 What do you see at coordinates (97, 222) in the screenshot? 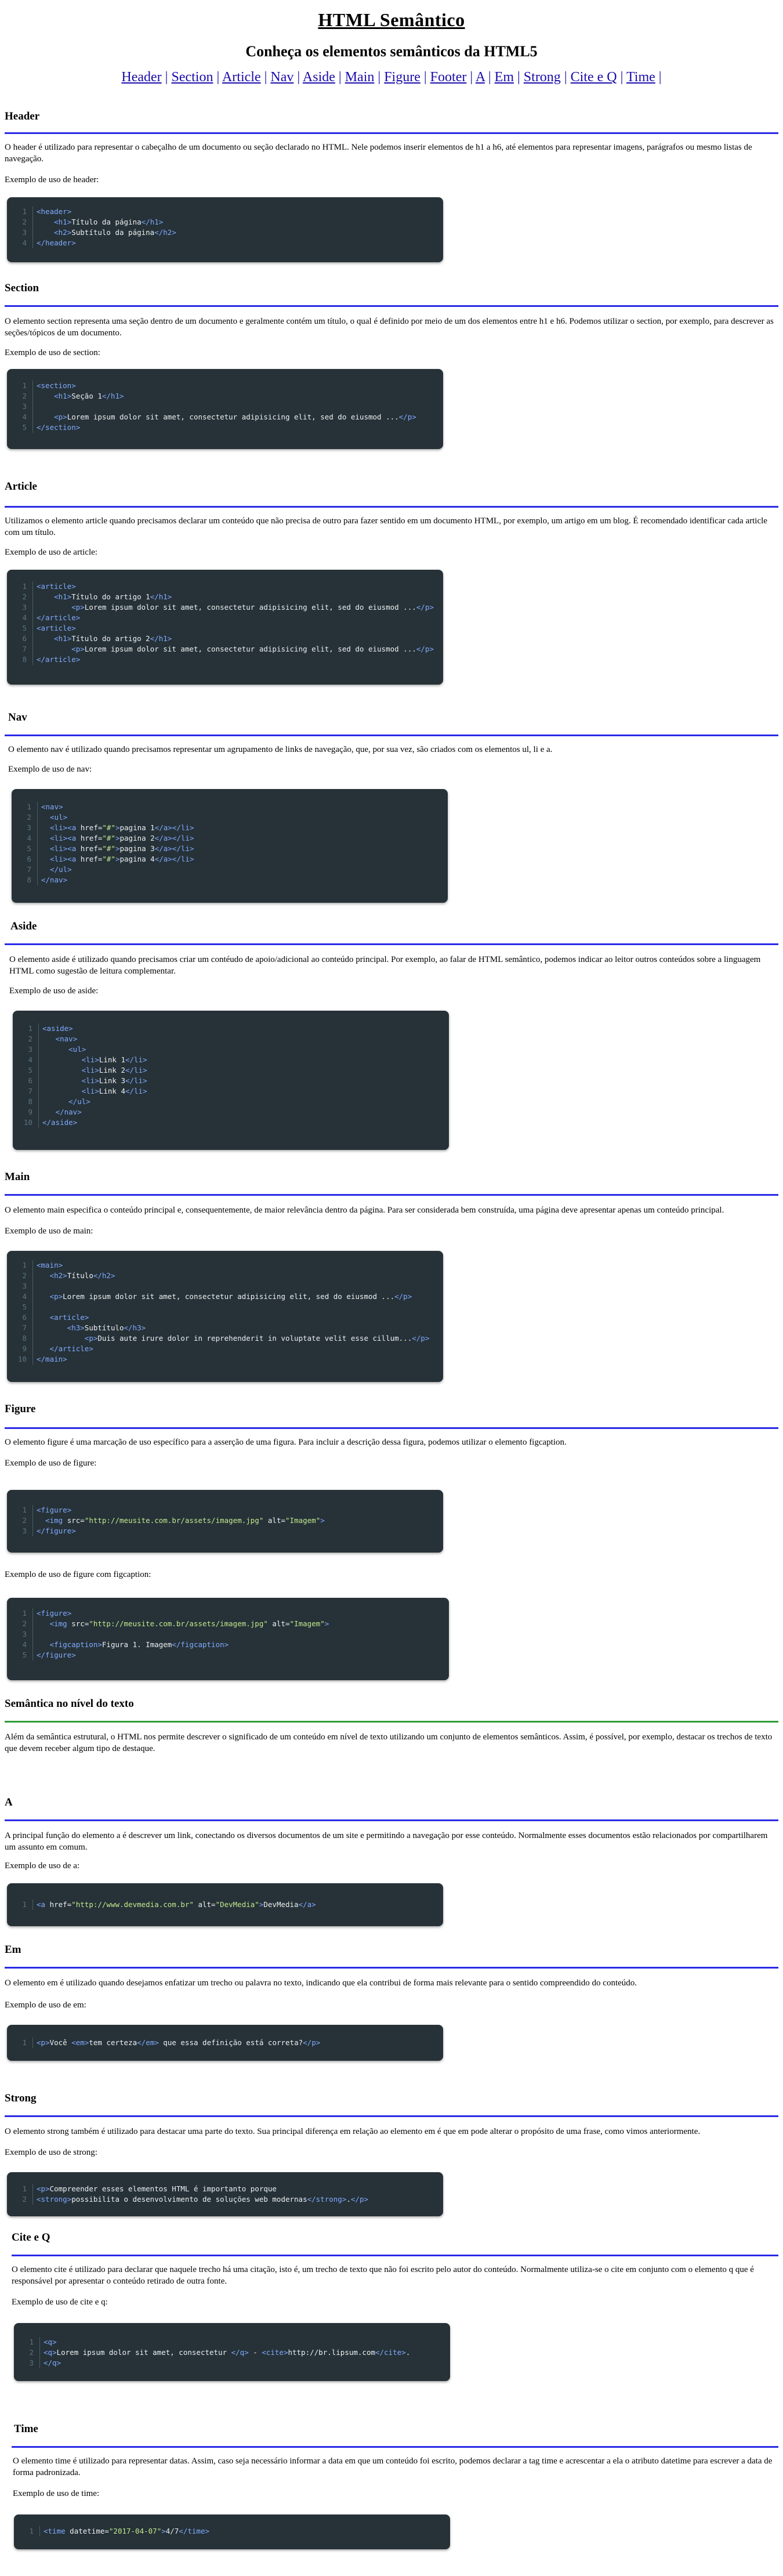
I see `code-text: <h1>Título da página</h1>` at bounding box center [97, 222].